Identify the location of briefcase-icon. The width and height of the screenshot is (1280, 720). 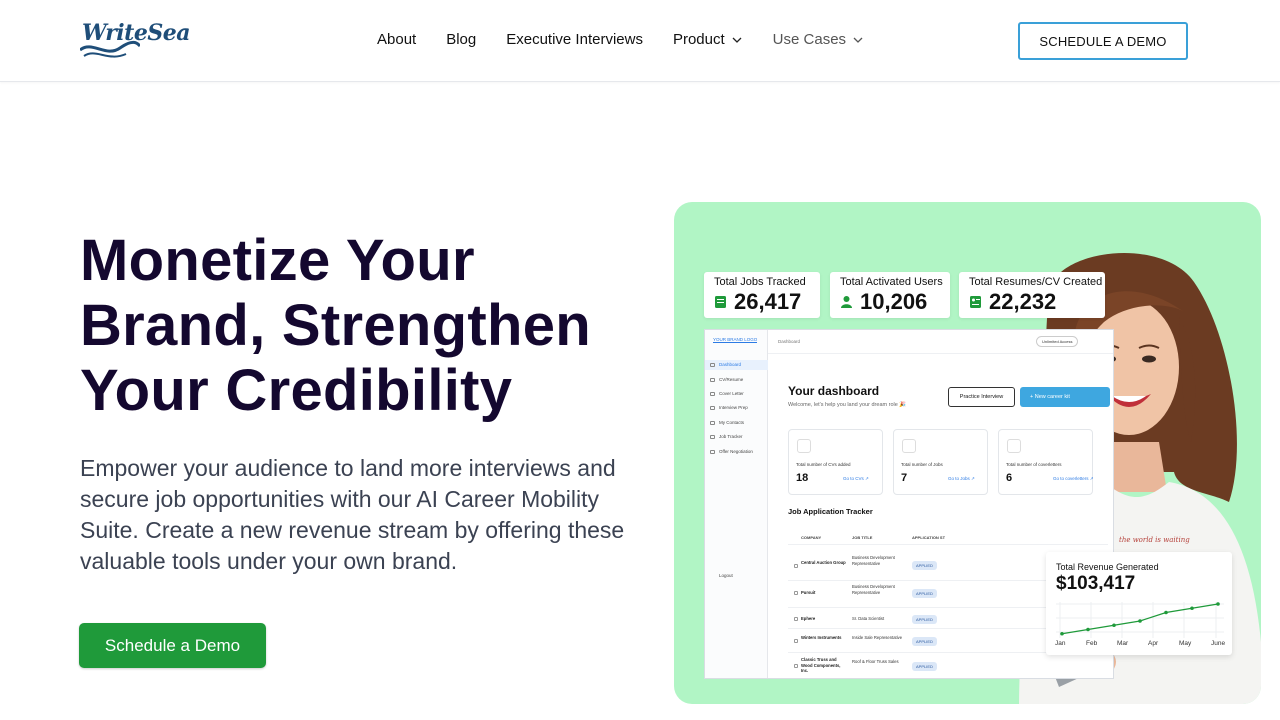
(909, 446).